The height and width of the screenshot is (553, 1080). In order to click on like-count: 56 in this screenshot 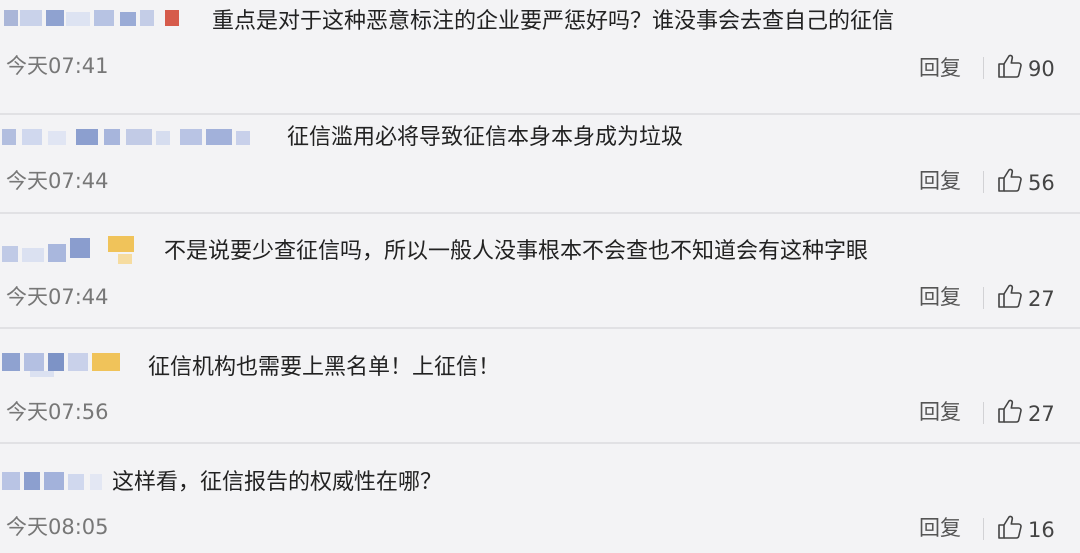, I will do `click(1041, 183)`.